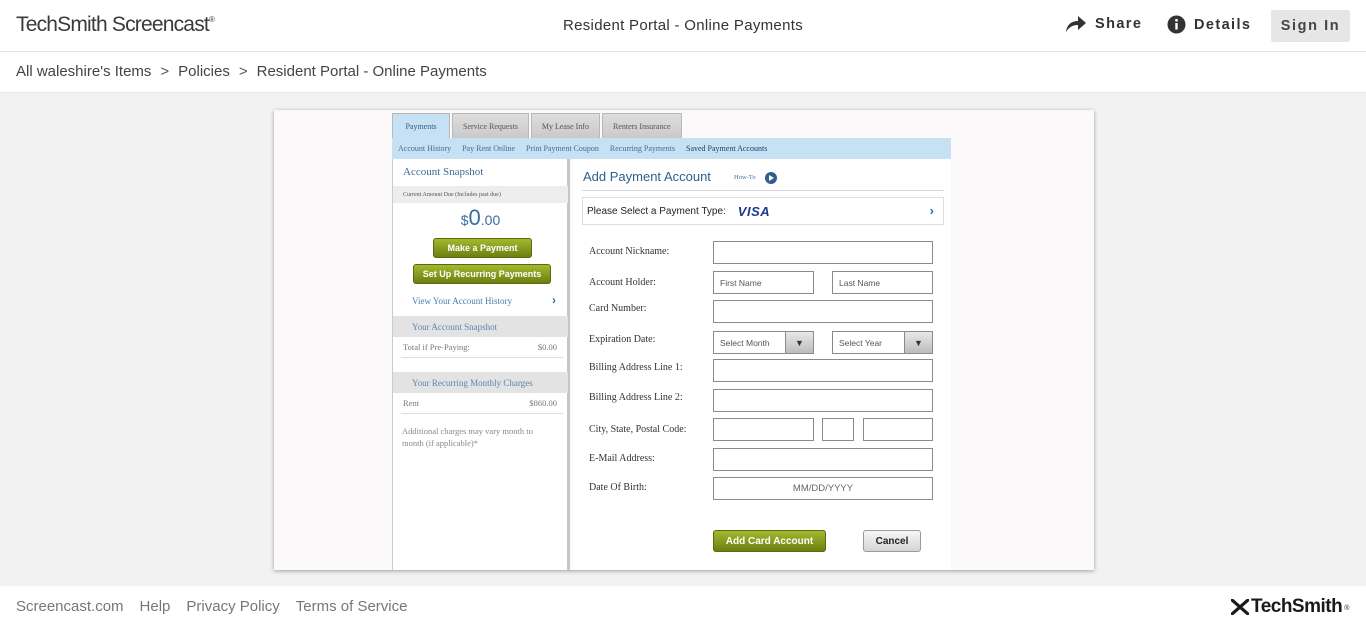 The width and height of the screenshot is (1366, 625). What do you see at coordinates (892, 541) in the screenshot?
I see `cancel-button: Cancel` at bounding box center [892, 541].